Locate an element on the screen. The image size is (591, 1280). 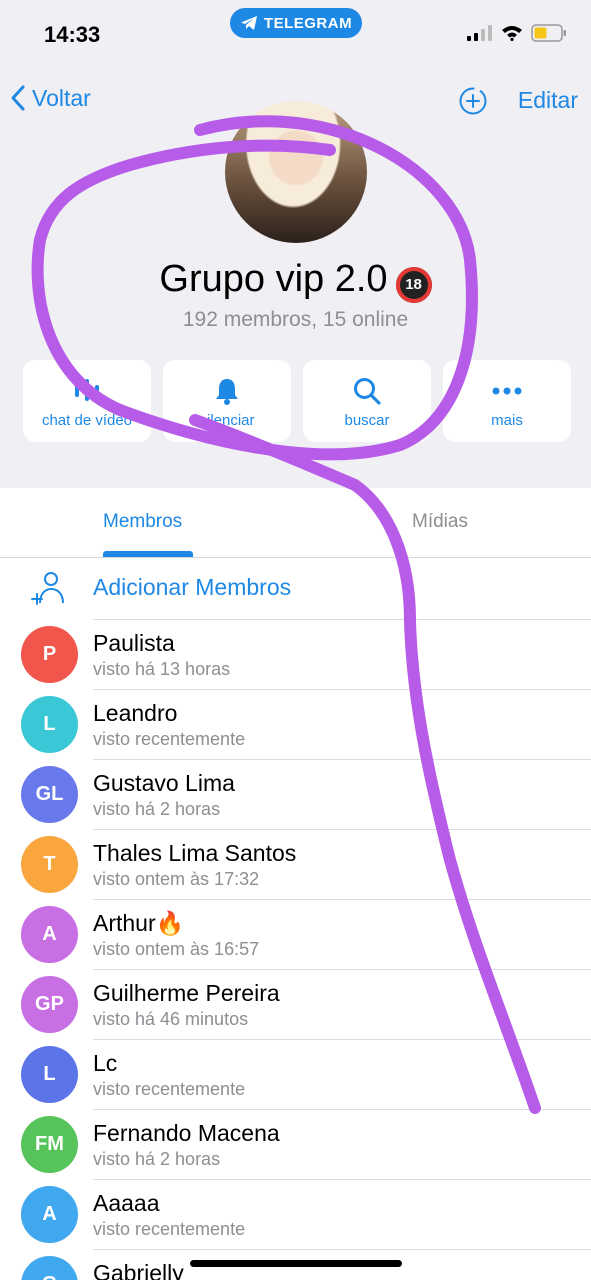
group-title: Grupo vip 2.0 18 is located at coordinates (295, 280).